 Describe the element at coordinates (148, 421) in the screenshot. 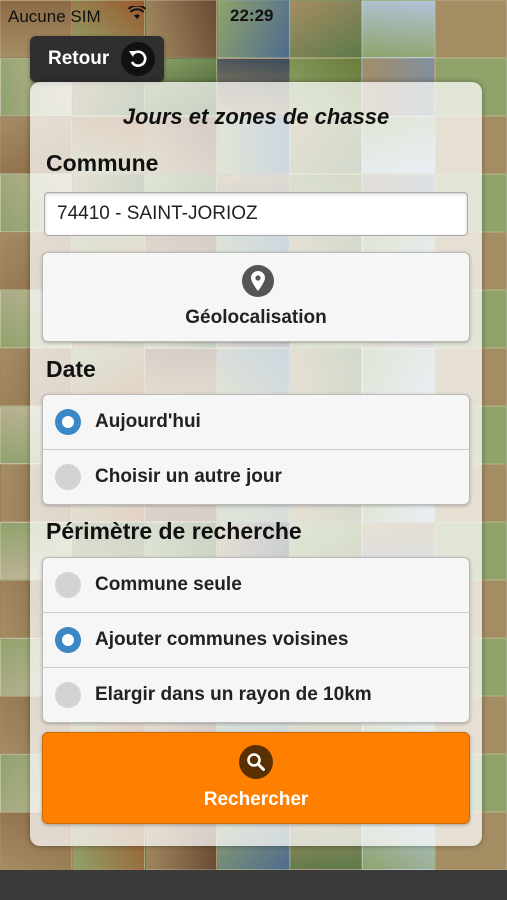

I see `radio-label: Aujourd'hui` at that location.